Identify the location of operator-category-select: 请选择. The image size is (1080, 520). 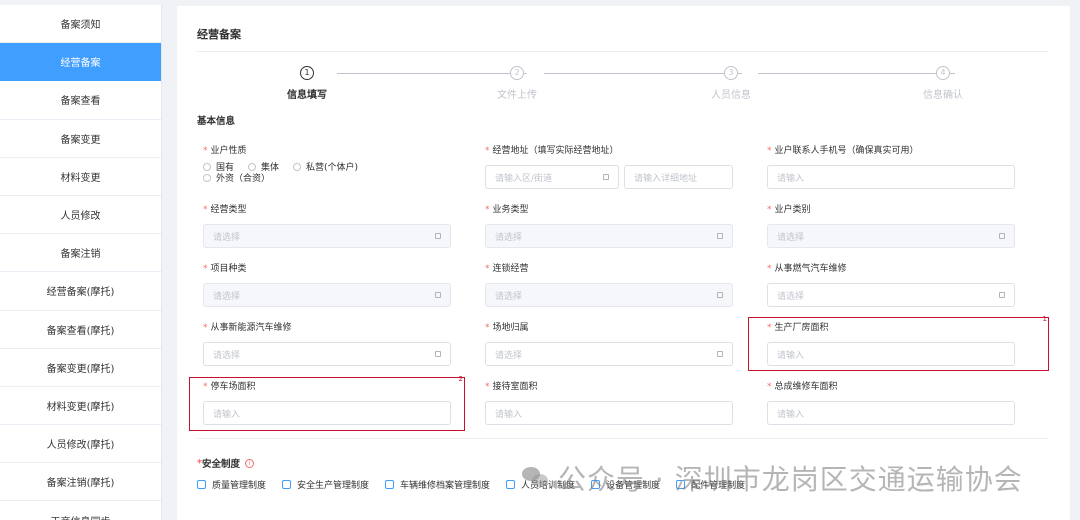
(891, 236).